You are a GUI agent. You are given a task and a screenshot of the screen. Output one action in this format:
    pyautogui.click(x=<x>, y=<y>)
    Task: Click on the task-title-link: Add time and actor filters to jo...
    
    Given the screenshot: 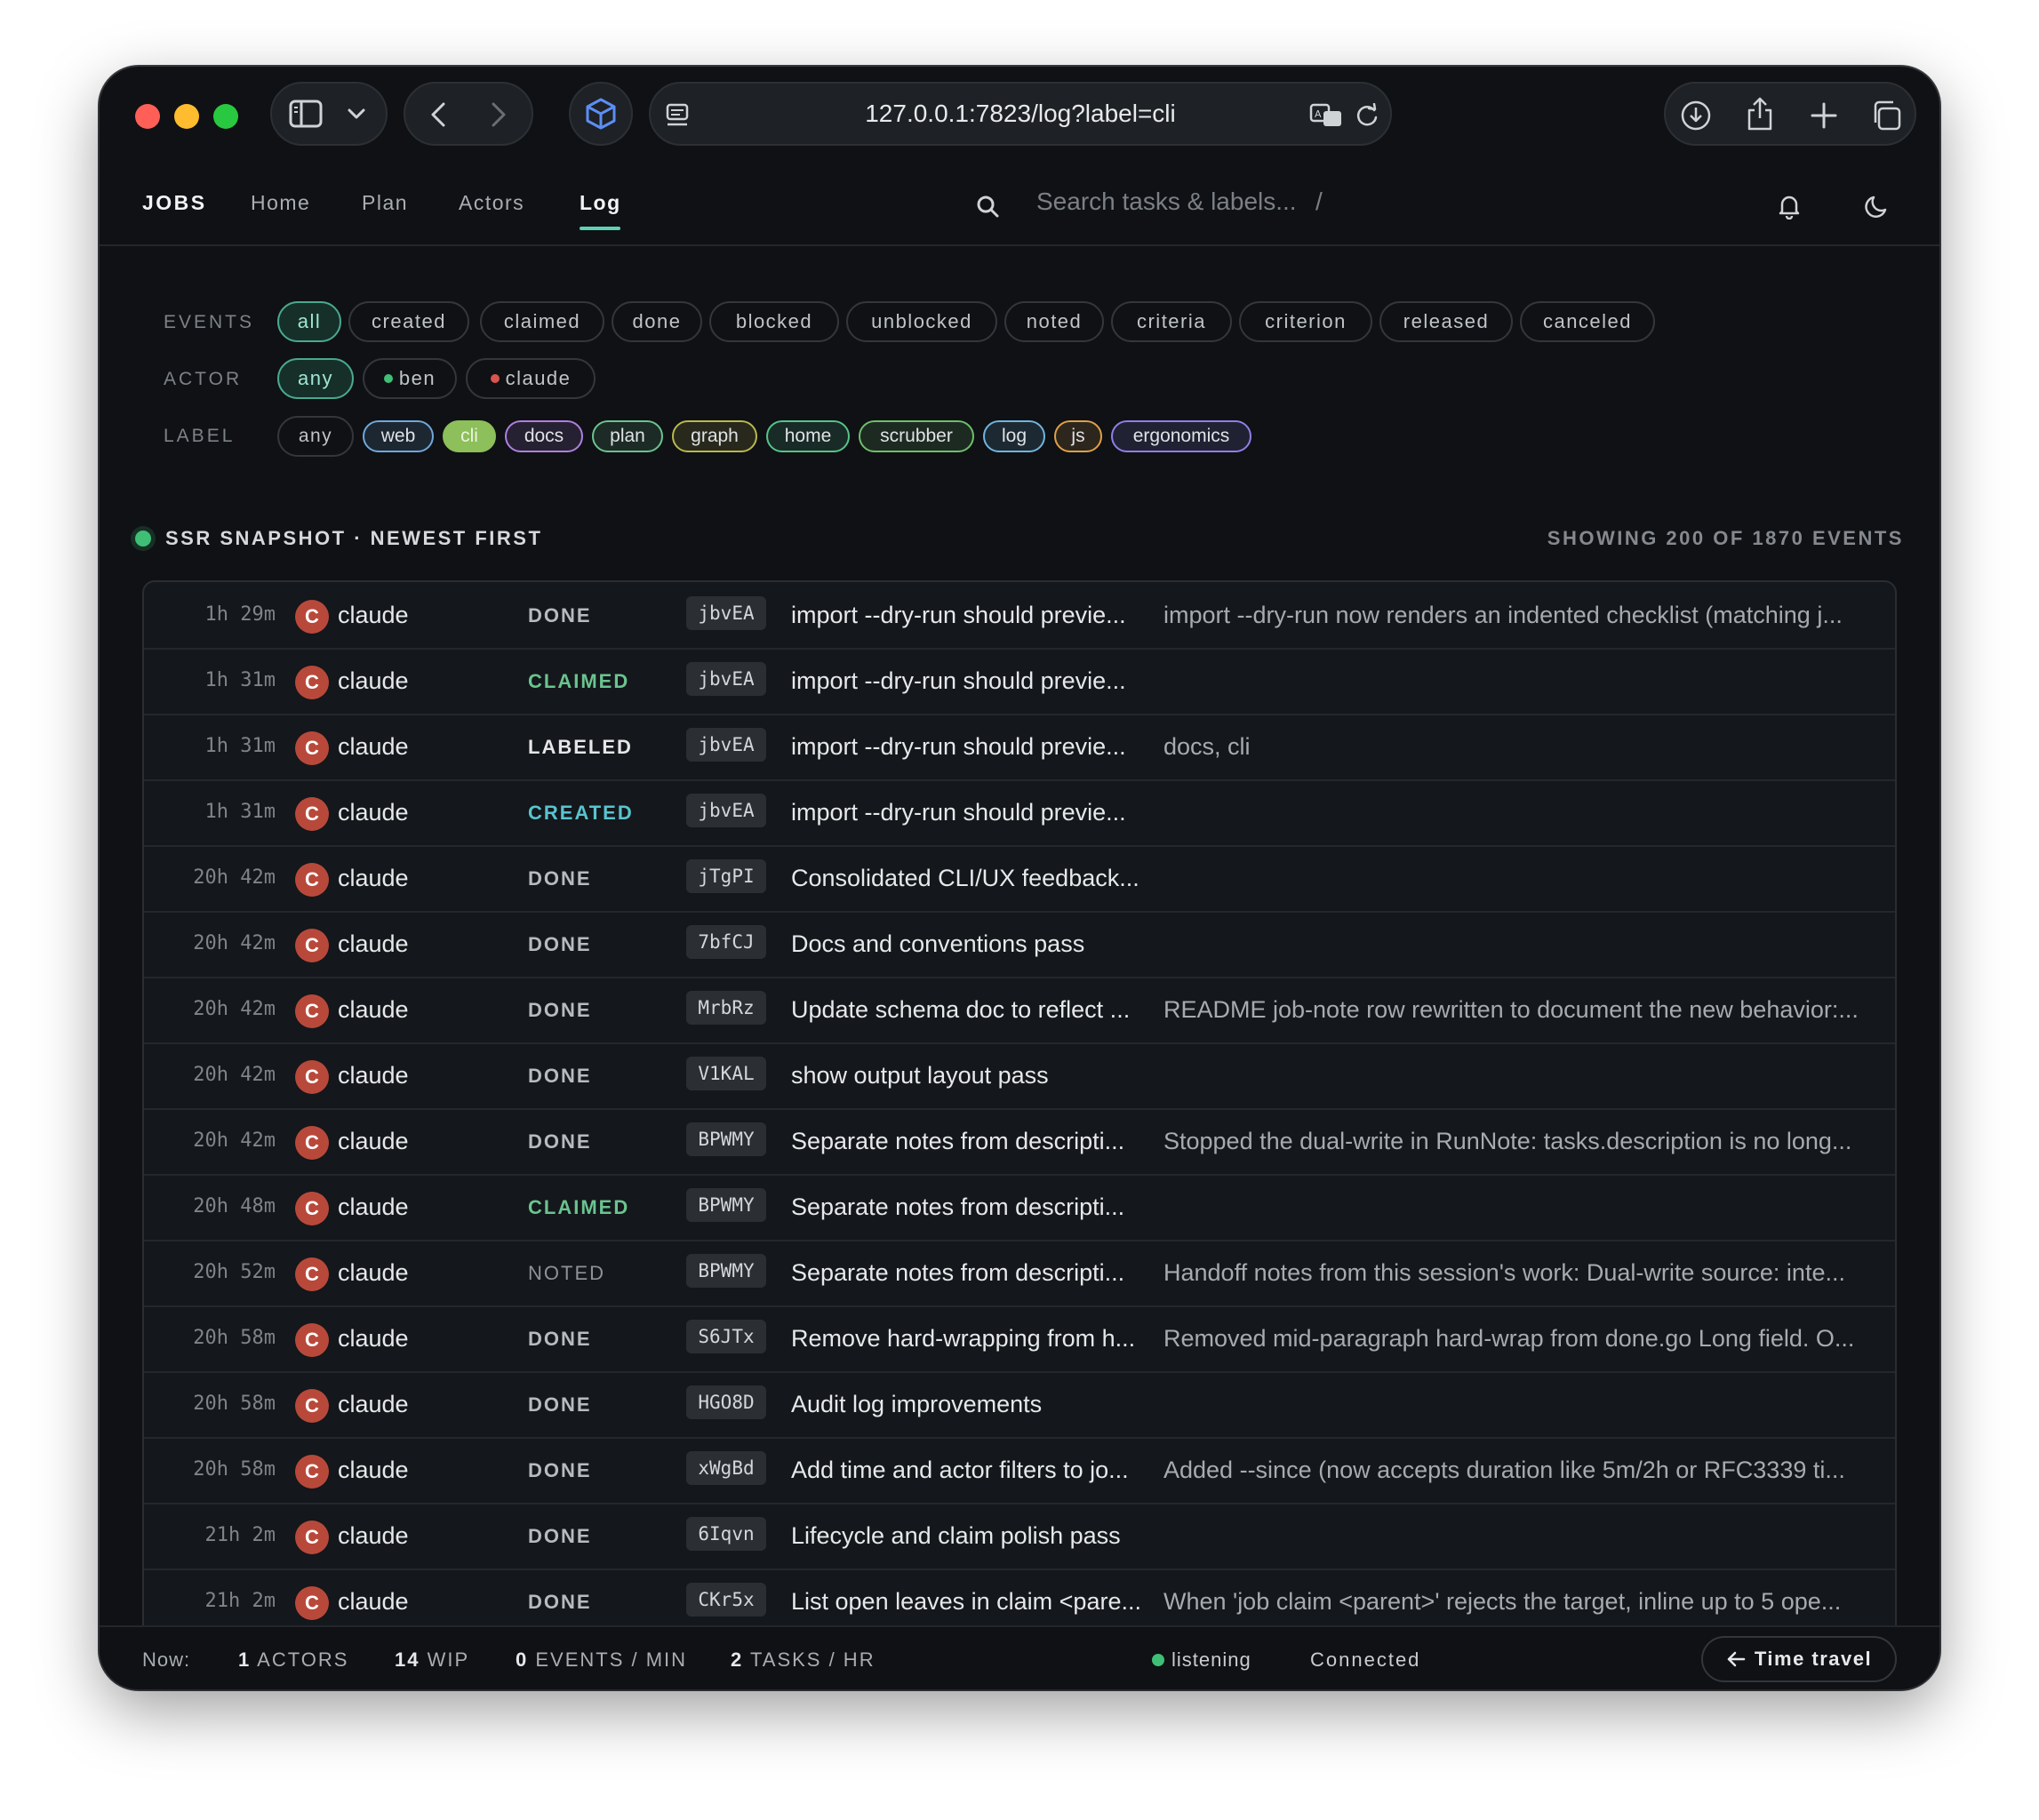 What is the action you would take?
    pyautogui.click(x=973, y=1470)
    